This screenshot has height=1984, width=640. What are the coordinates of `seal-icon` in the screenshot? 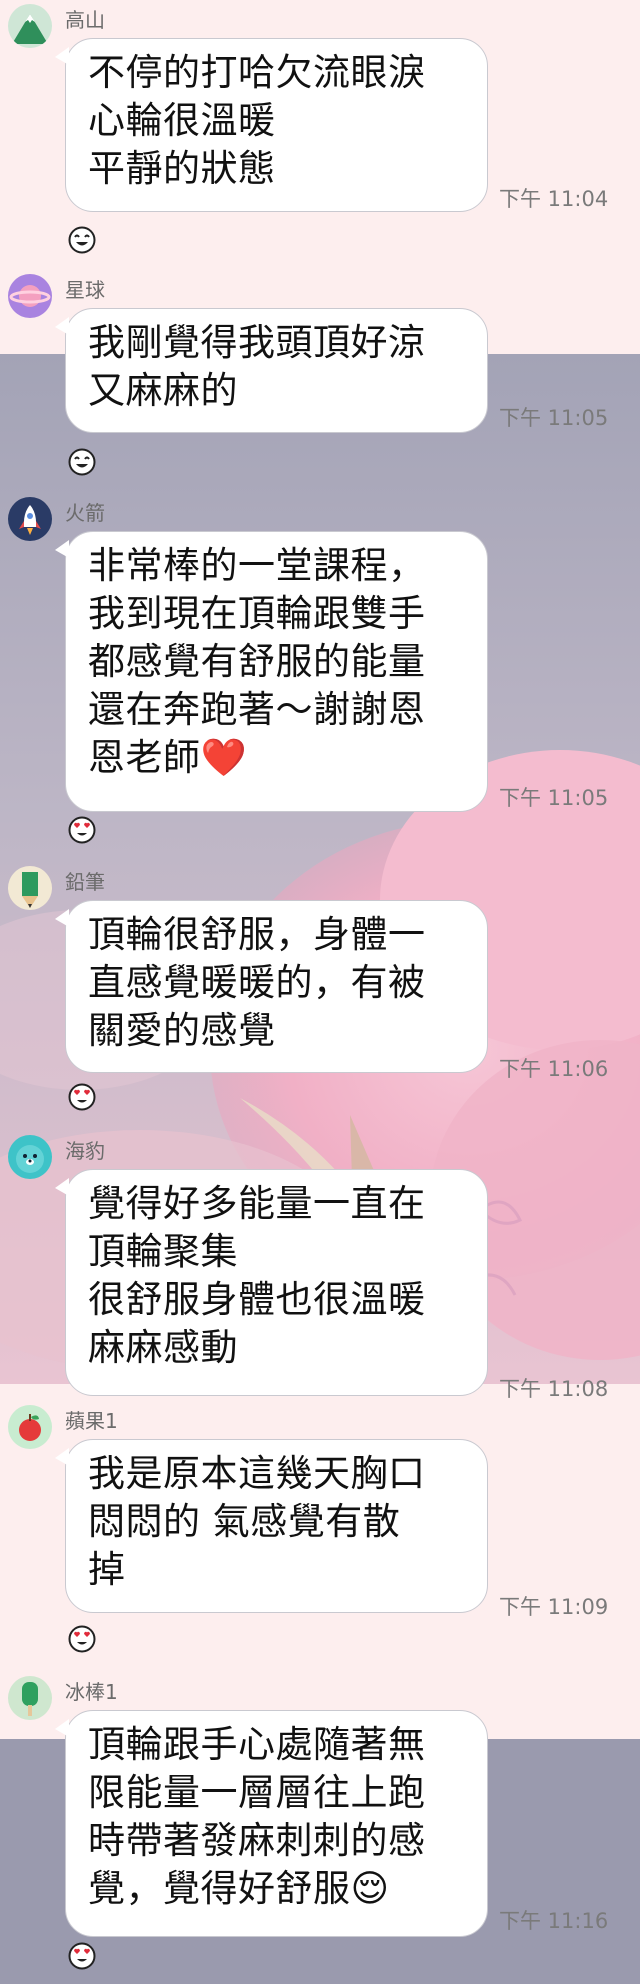 It's located at (30, 1157).